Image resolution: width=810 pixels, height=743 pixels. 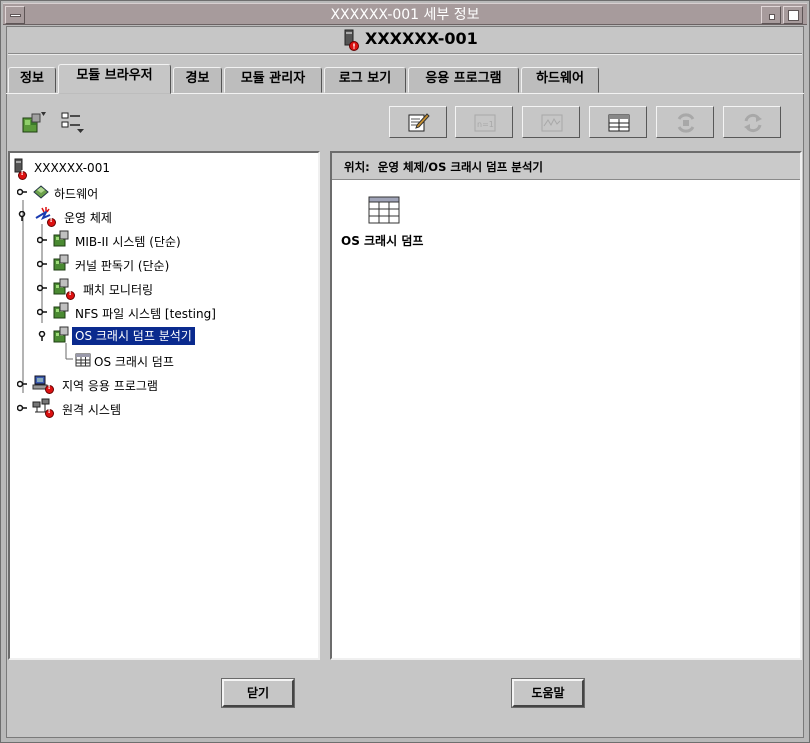 What do you see at coordinates (122, 266) in the screenshot?
I see `tree-label: 커널 판독기 (단순)` at bounding box center [122, 266].